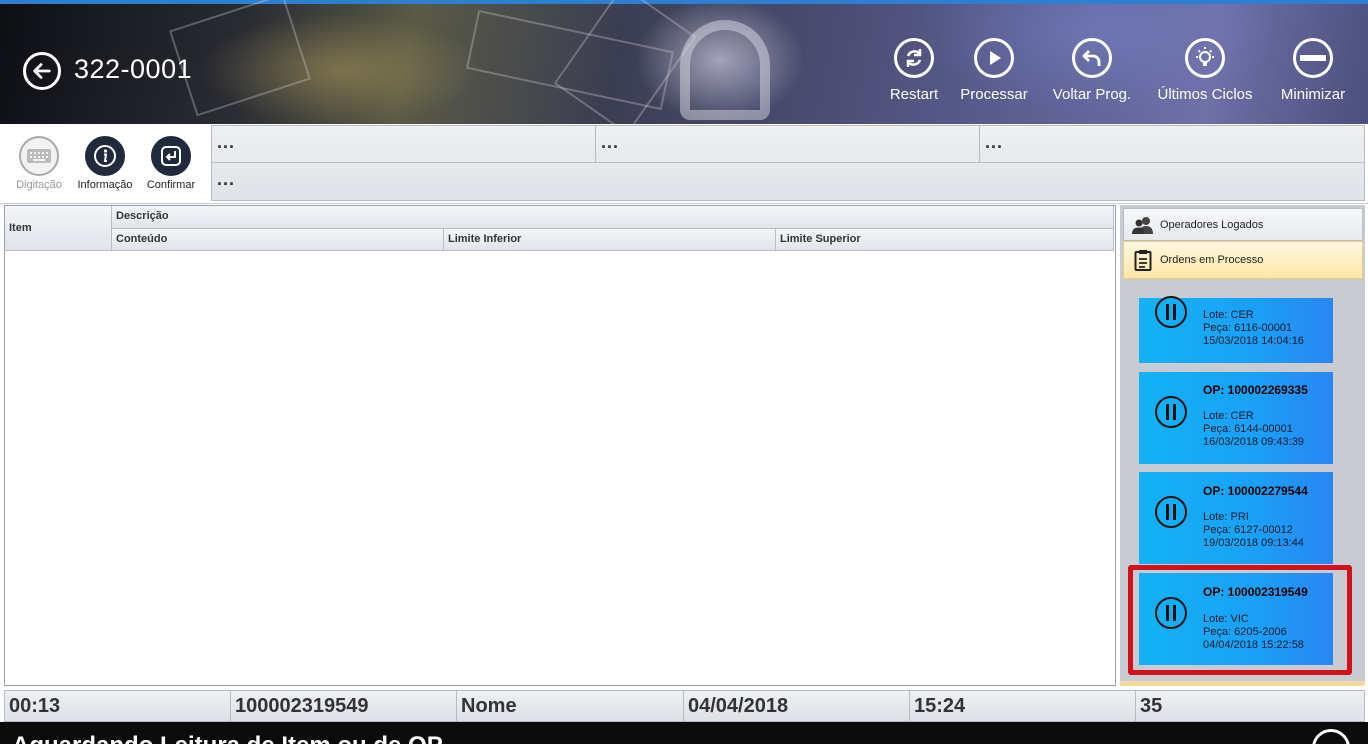  I want to click on ultimos-ciclos-button: Últimos Ciclos, so click(1205, 73).